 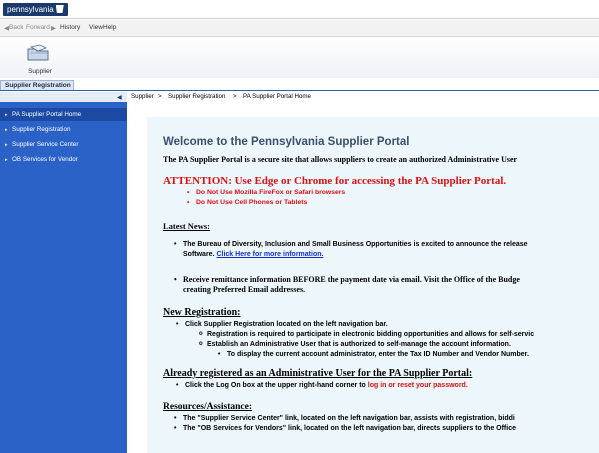 What do you see at coordinates (16, 27) in the screenshot?
I see `back-button: Back` at bounding box center [16, 27].